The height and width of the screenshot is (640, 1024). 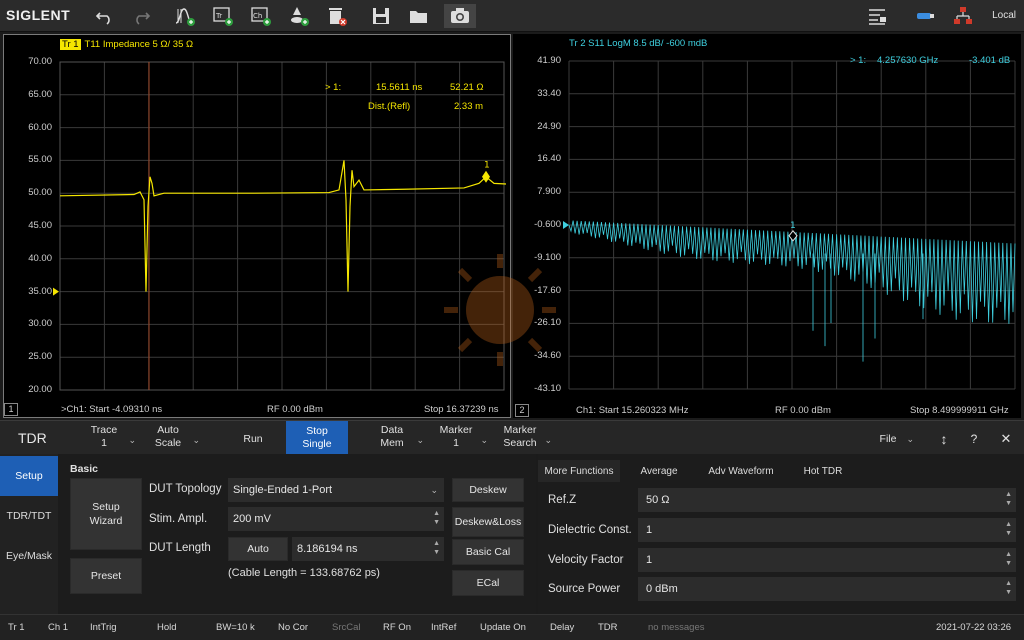 What do you see at coordinates (29, 556) in the screenshot?
I see `tab-eye-mask: Eye/Mask` at bounding box center [29, 556].